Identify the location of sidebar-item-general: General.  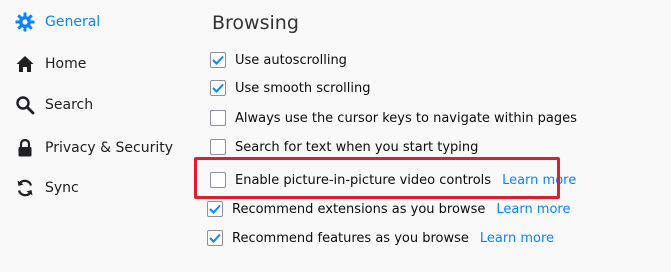
(57, 22).